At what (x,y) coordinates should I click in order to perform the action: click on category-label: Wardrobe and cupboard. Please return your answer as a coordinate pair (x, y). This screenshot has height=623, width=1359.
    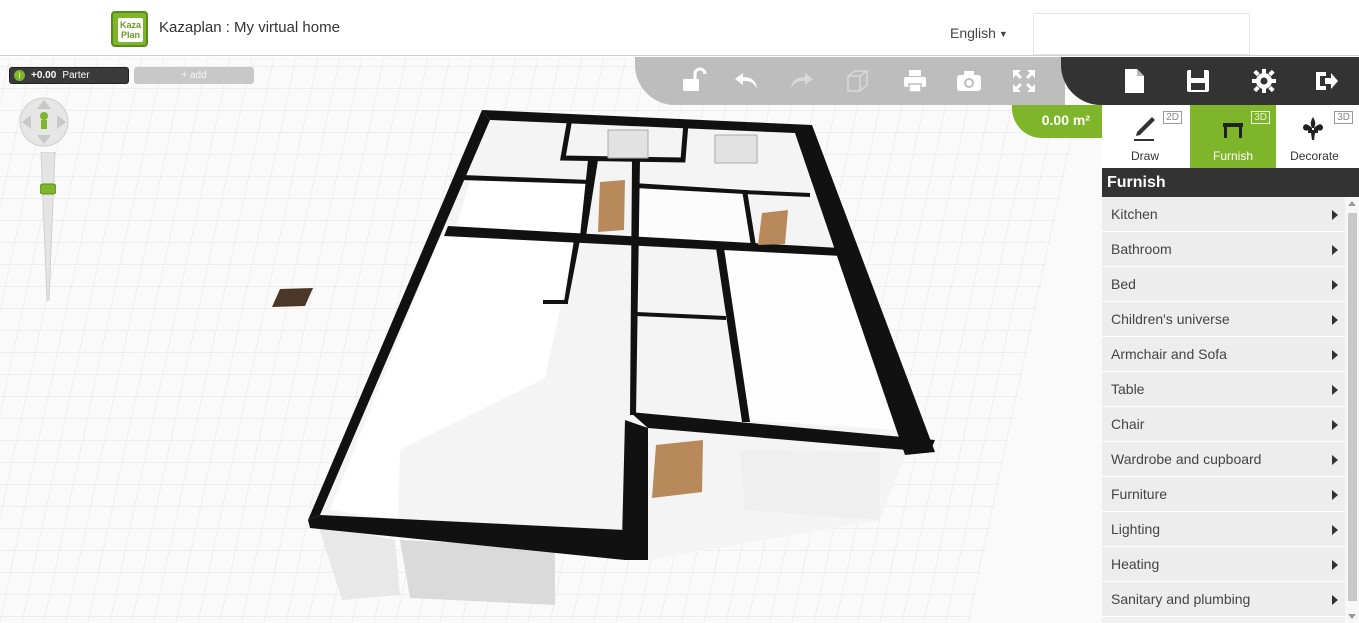
    Looking at the image, I should click on (1186, 459).